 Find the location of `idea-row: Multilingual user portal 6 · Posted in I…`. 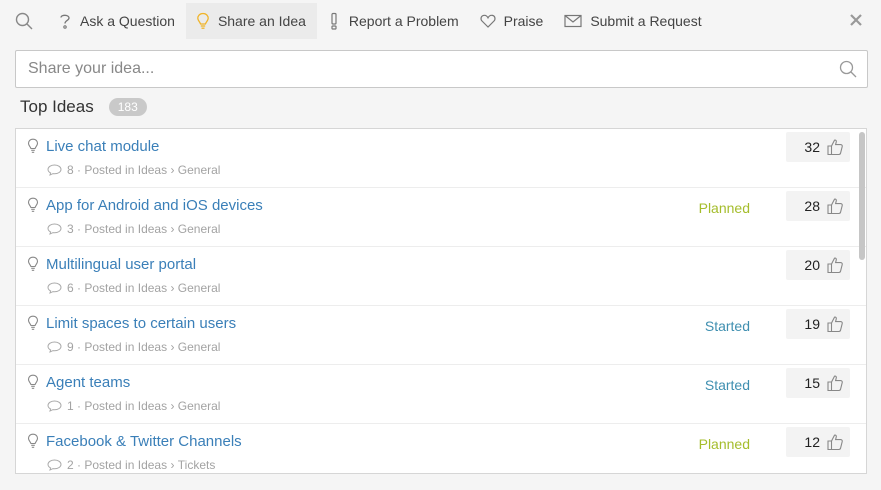

idea-row: Multilingual user portal 6 · Posted in I… is located at coordinates (441, 276).